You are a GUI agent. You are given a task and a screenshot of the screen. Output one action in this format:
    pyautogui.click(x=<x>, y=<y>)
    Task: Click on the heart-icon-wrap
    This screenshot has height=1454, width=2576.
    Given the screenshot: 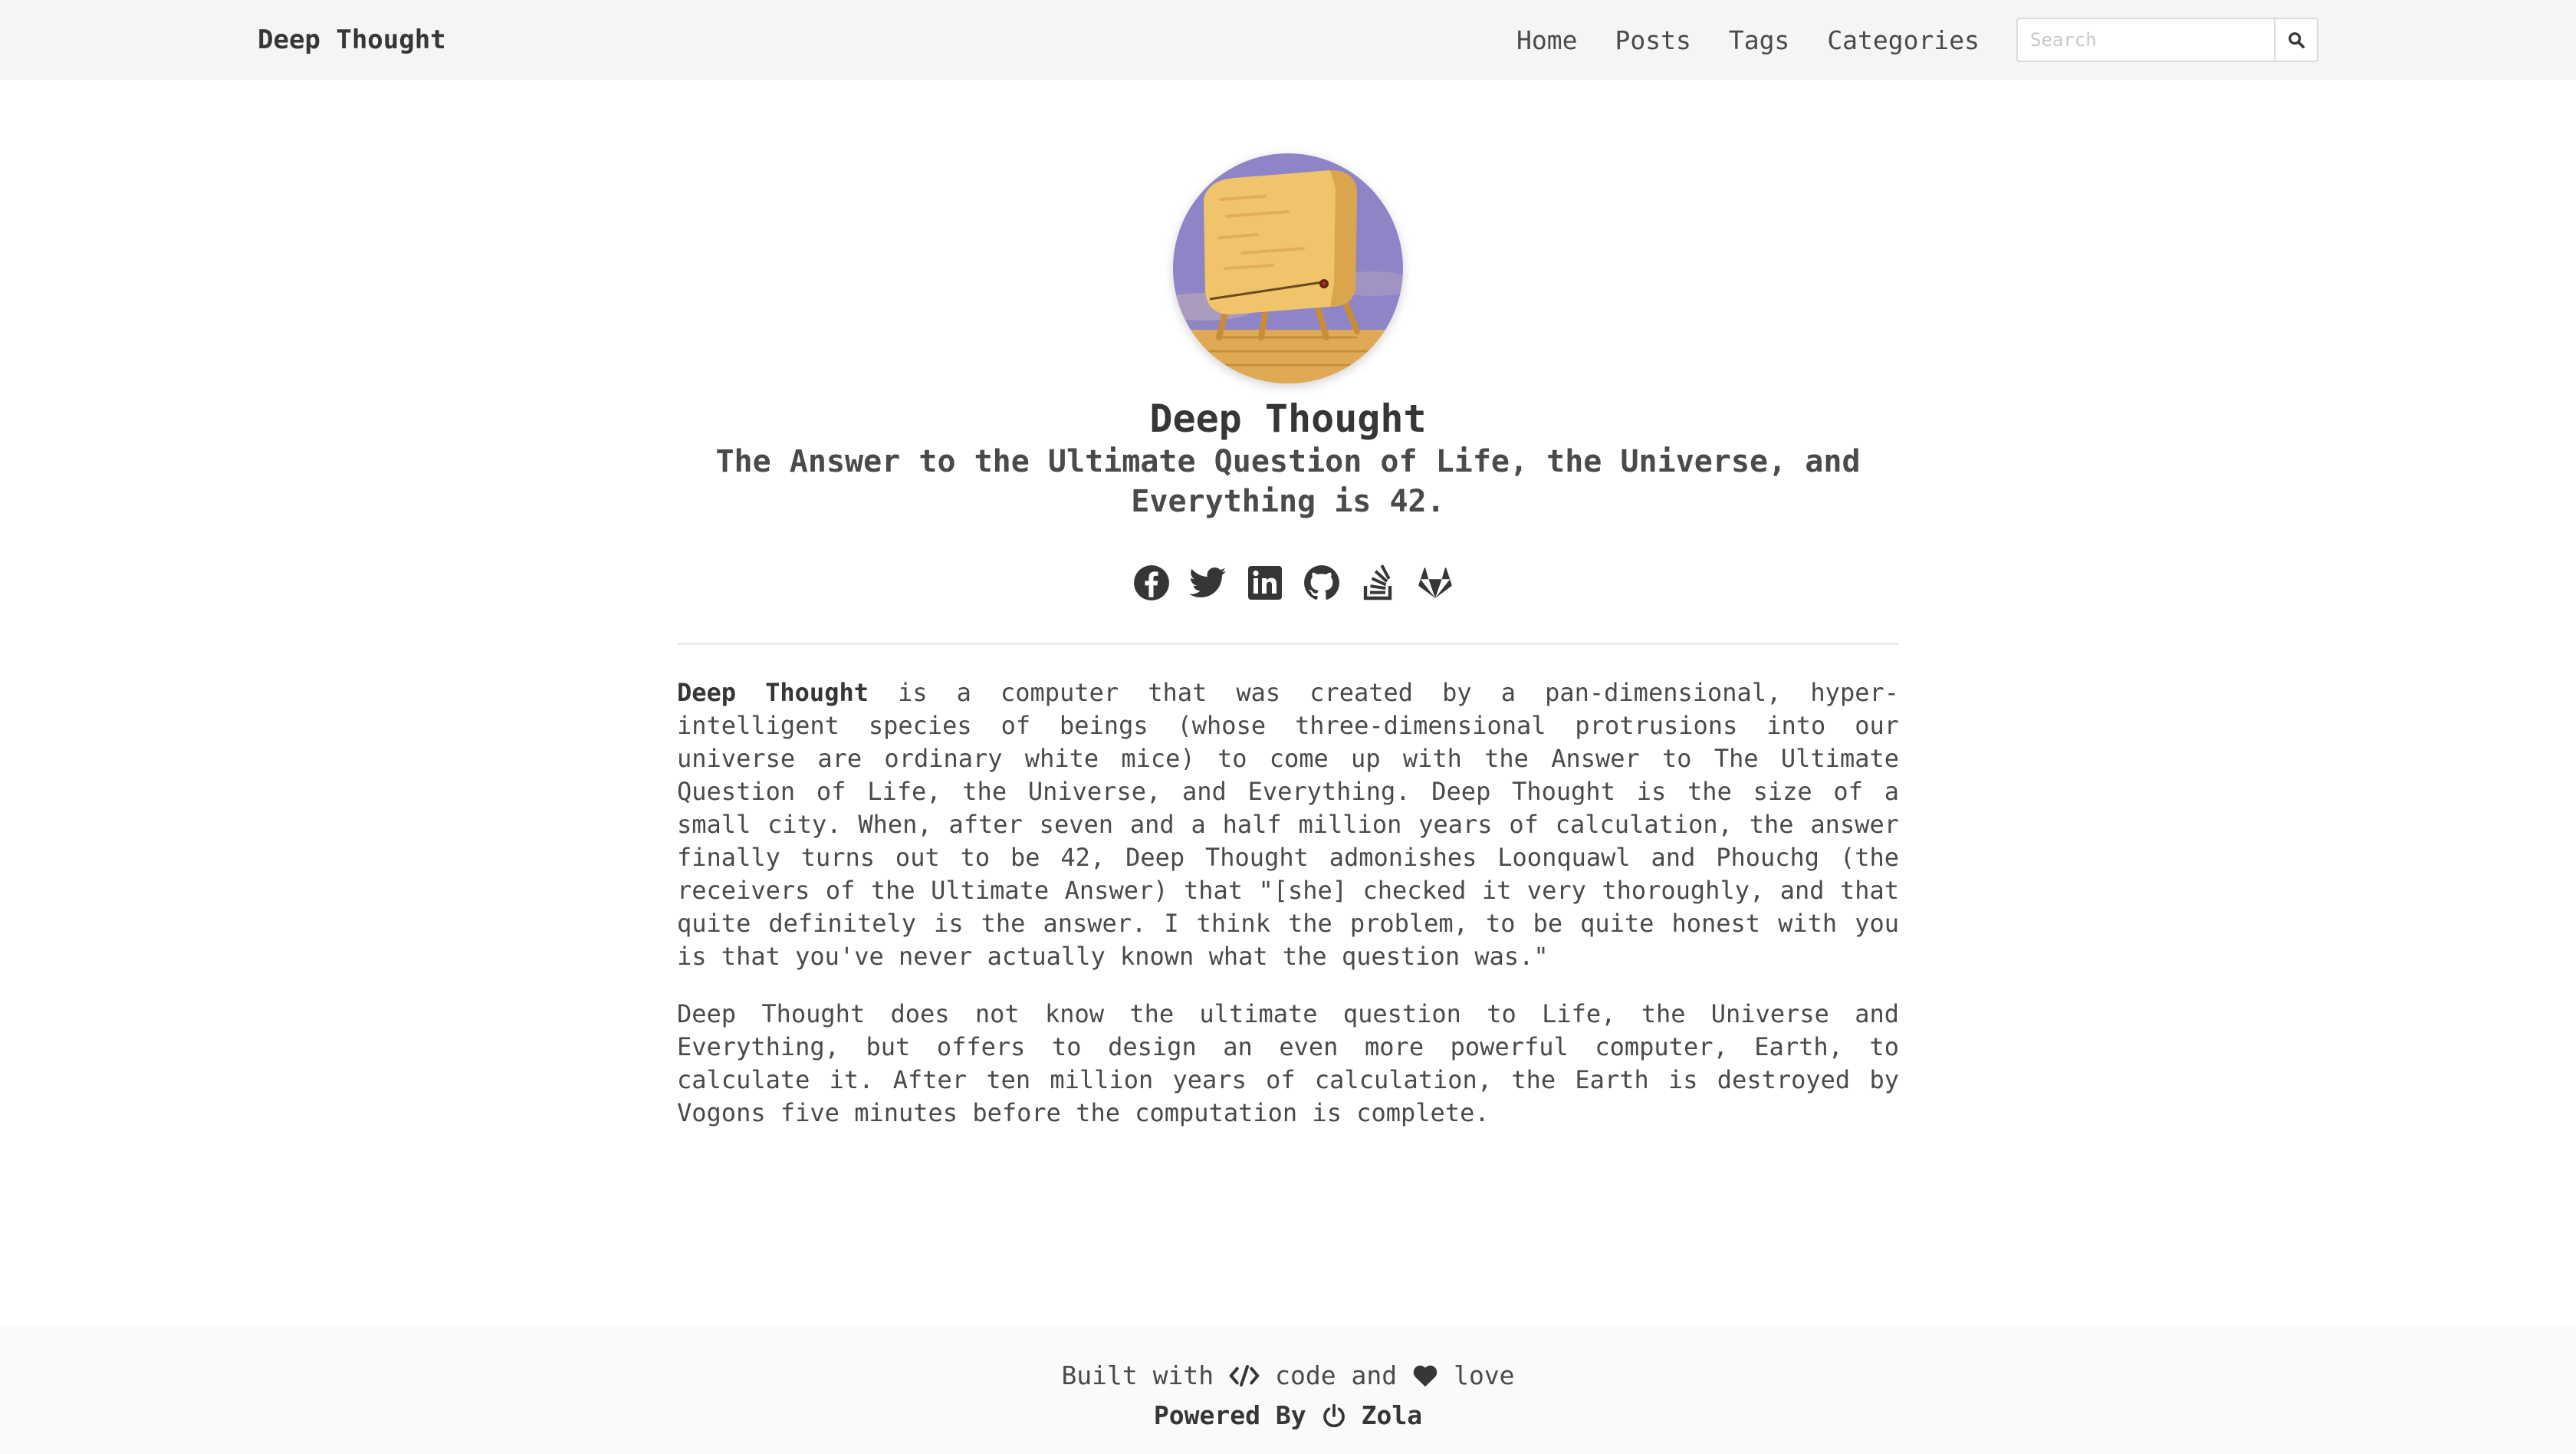 What is the action you would take?
    pyautogui.click(x=1425, y=1376)
    